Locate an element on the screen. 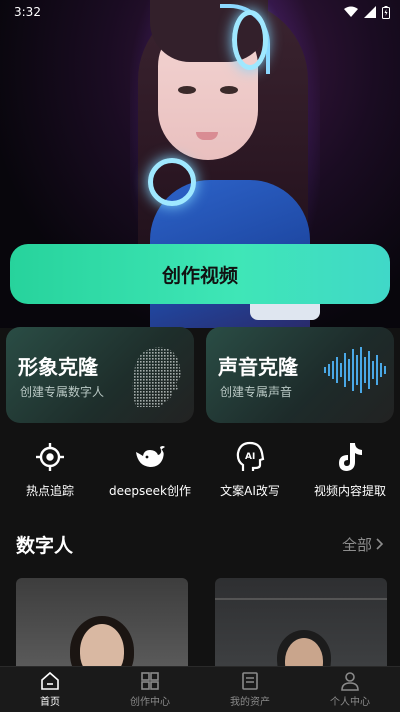 The image size is (400, 712). tool-hot-tracking: 热点追踪 is located at coordinates (50, 475).